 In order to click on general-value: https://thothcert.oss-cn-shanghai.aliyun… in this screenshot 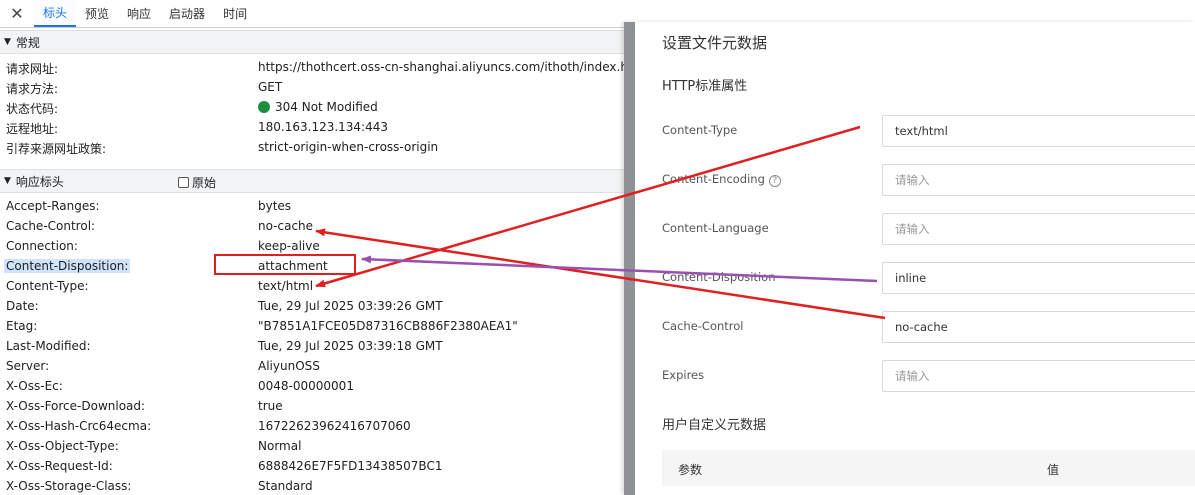, I will do `click(451, 67)`.